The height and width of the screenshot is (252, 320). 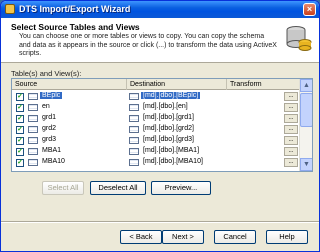 What do you see at coordinates (141, 237) in the screenshot?
I see `back-button: < Back` at bounding box center [141, 237].